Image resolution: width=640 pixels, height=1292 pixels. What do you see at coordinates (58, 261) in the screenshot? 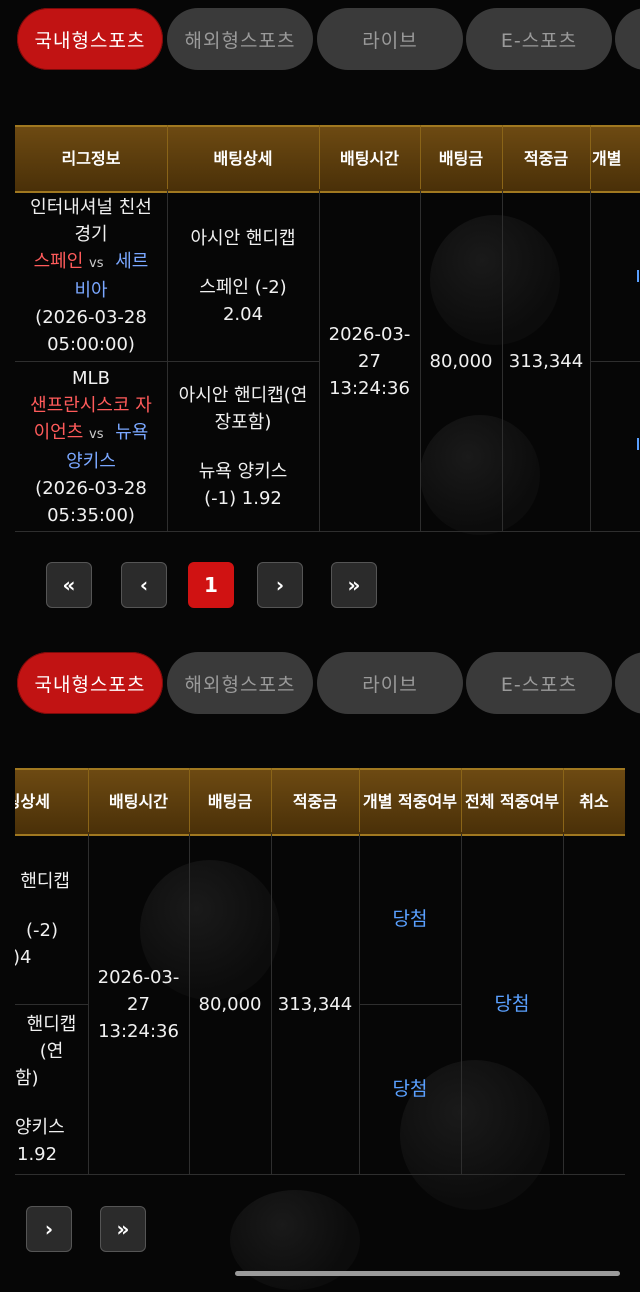
I see `home-team: 스페인` at bounding box center [58, 261].